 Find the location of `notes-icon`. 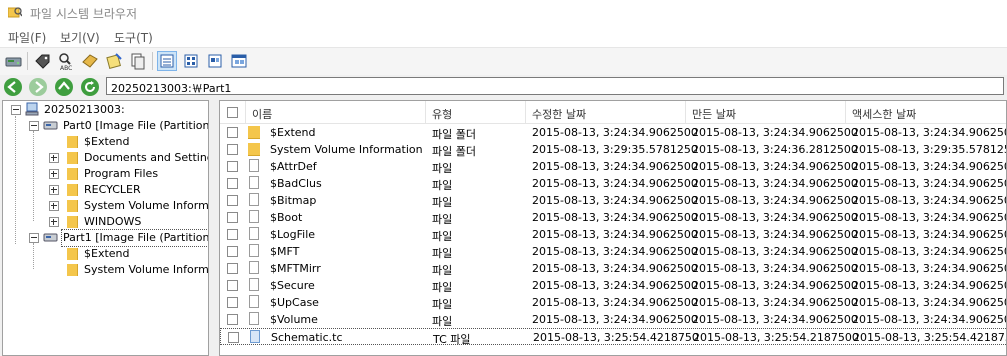

notes-icon is located at coordinates (114, 61).